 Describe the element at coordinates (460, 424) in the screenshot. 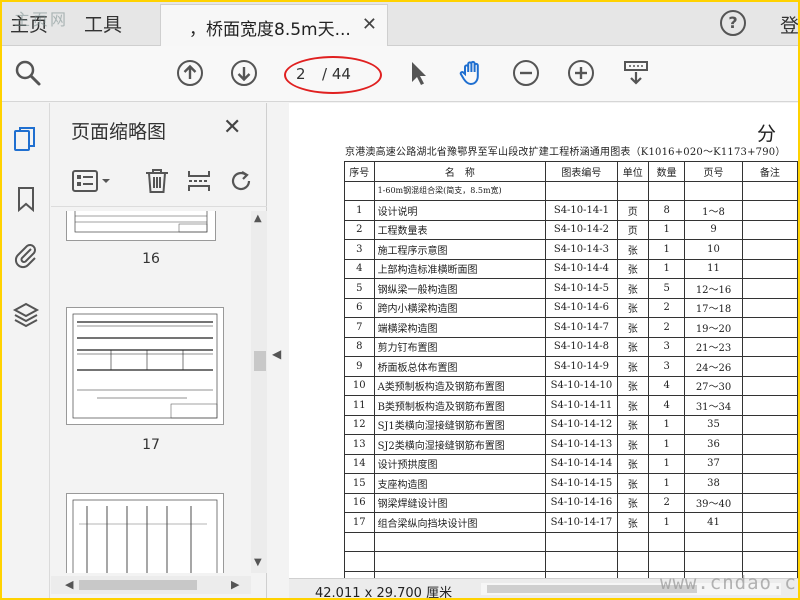

I see `cell-name: SJ1类横向湿接缝钢筋布置图` at that location.